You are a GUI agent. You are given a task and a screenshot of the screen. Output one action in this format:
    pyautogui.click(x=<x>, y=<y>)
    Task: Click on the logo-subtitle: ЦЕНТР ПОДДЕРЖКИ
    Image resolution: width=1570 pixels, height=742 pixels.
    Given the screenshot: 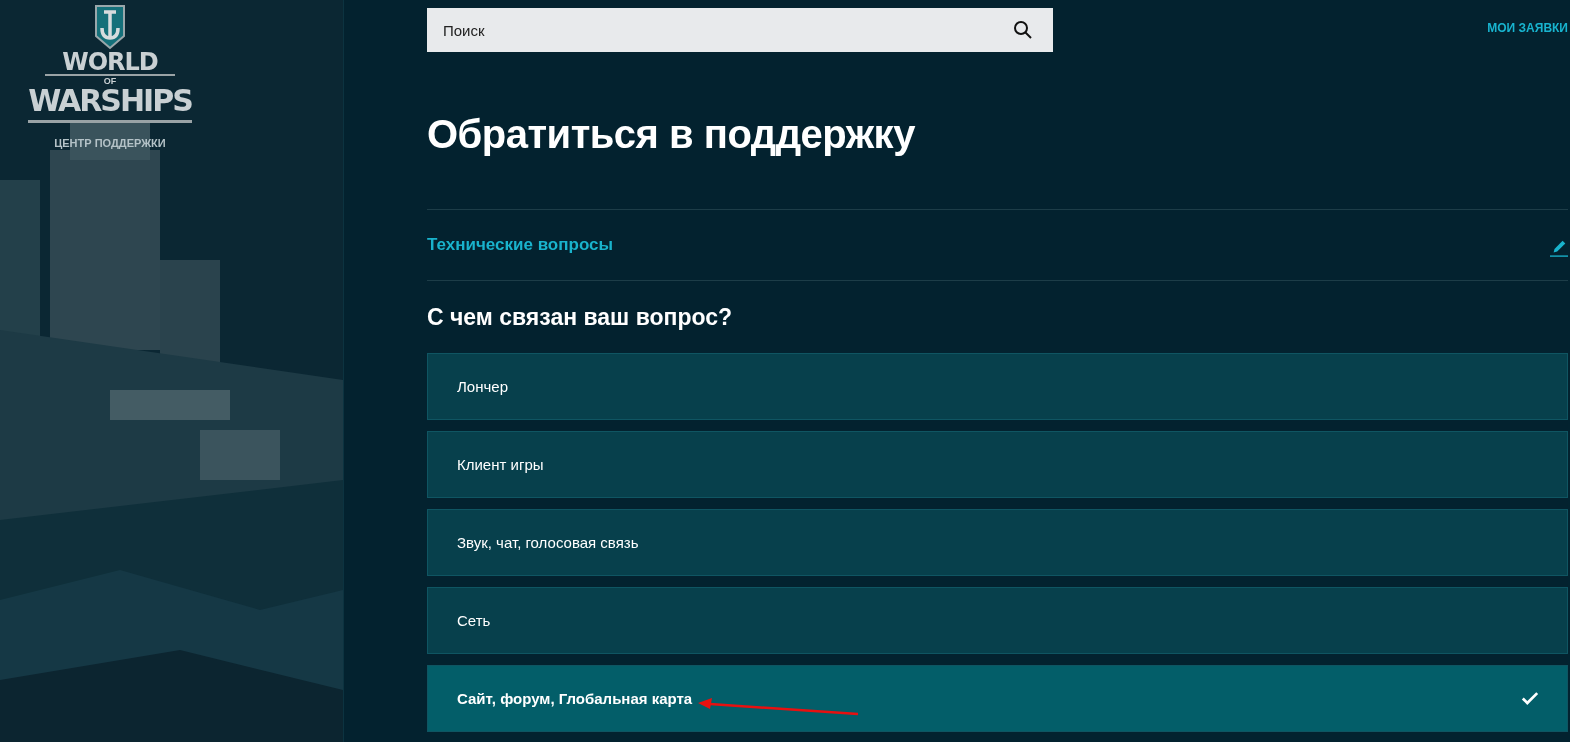 What is the action you would take?
    pyautogui.click(x=110, y=143)
    